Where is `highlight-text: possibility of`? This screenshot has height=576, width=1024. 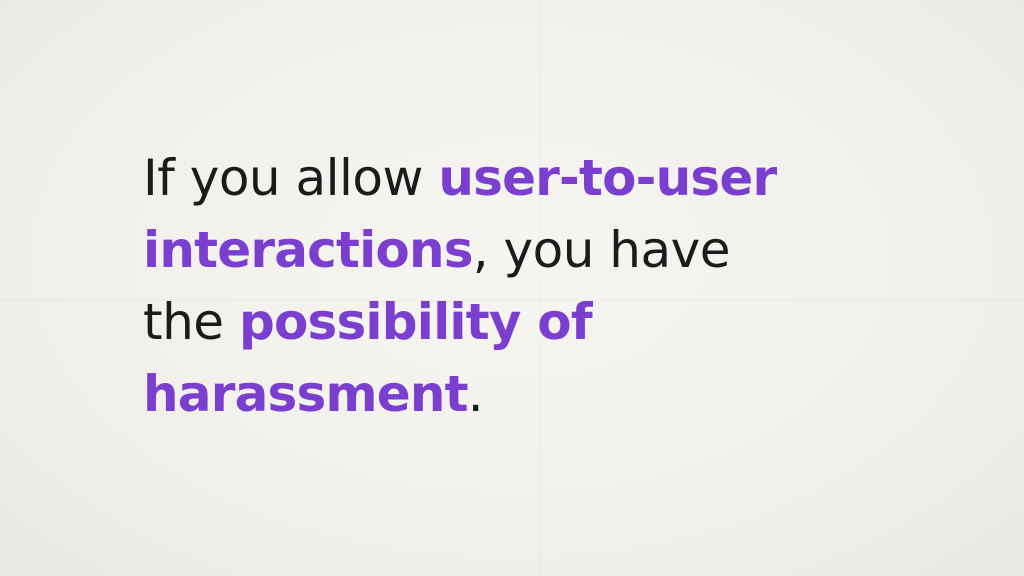
highlight-text: possibility of is located at coordinates (415, 322).